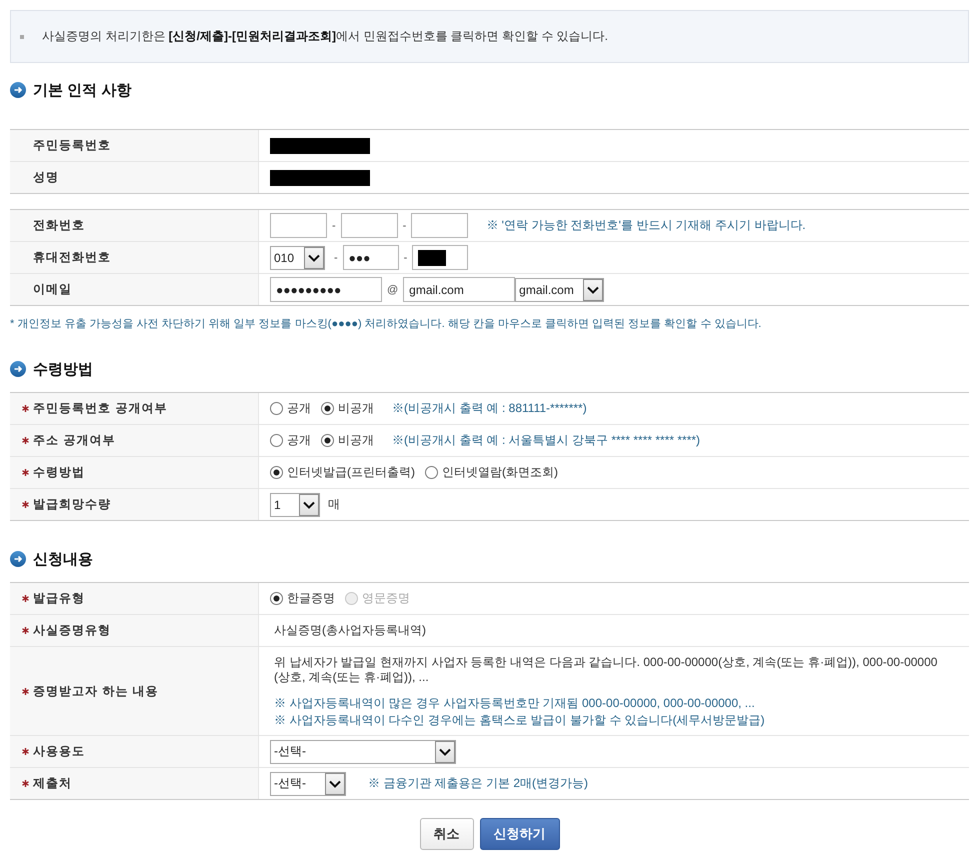  What do you see at coordinates (646, 225) in the screenshot?
I see `note-text: ※ '연락 가능한 전화번호'를 반드시 기재해 주시기 바랍니다.` at bounding box center [646, 225].